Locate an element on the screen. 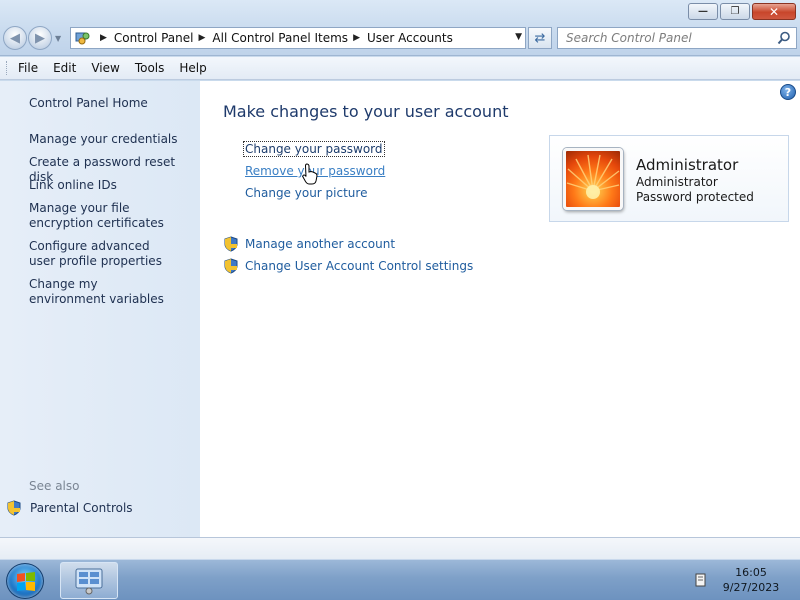 The image size is (800, 600). window-controls: — ❐ ✕ is located at coordinates (742, 11).